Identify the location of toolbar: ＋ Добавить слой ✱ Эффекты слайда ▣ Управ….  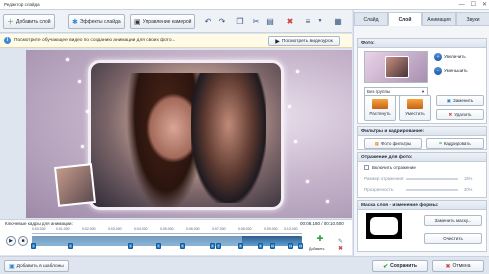
(176, 21).